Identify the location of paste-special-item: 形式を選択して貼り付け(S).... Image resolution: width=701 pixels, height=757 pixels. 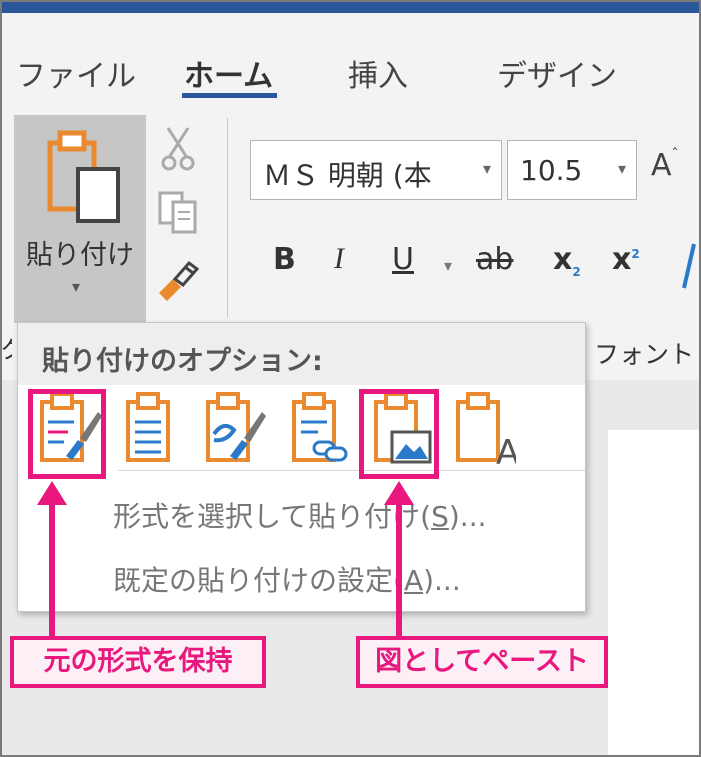
(300, 515).